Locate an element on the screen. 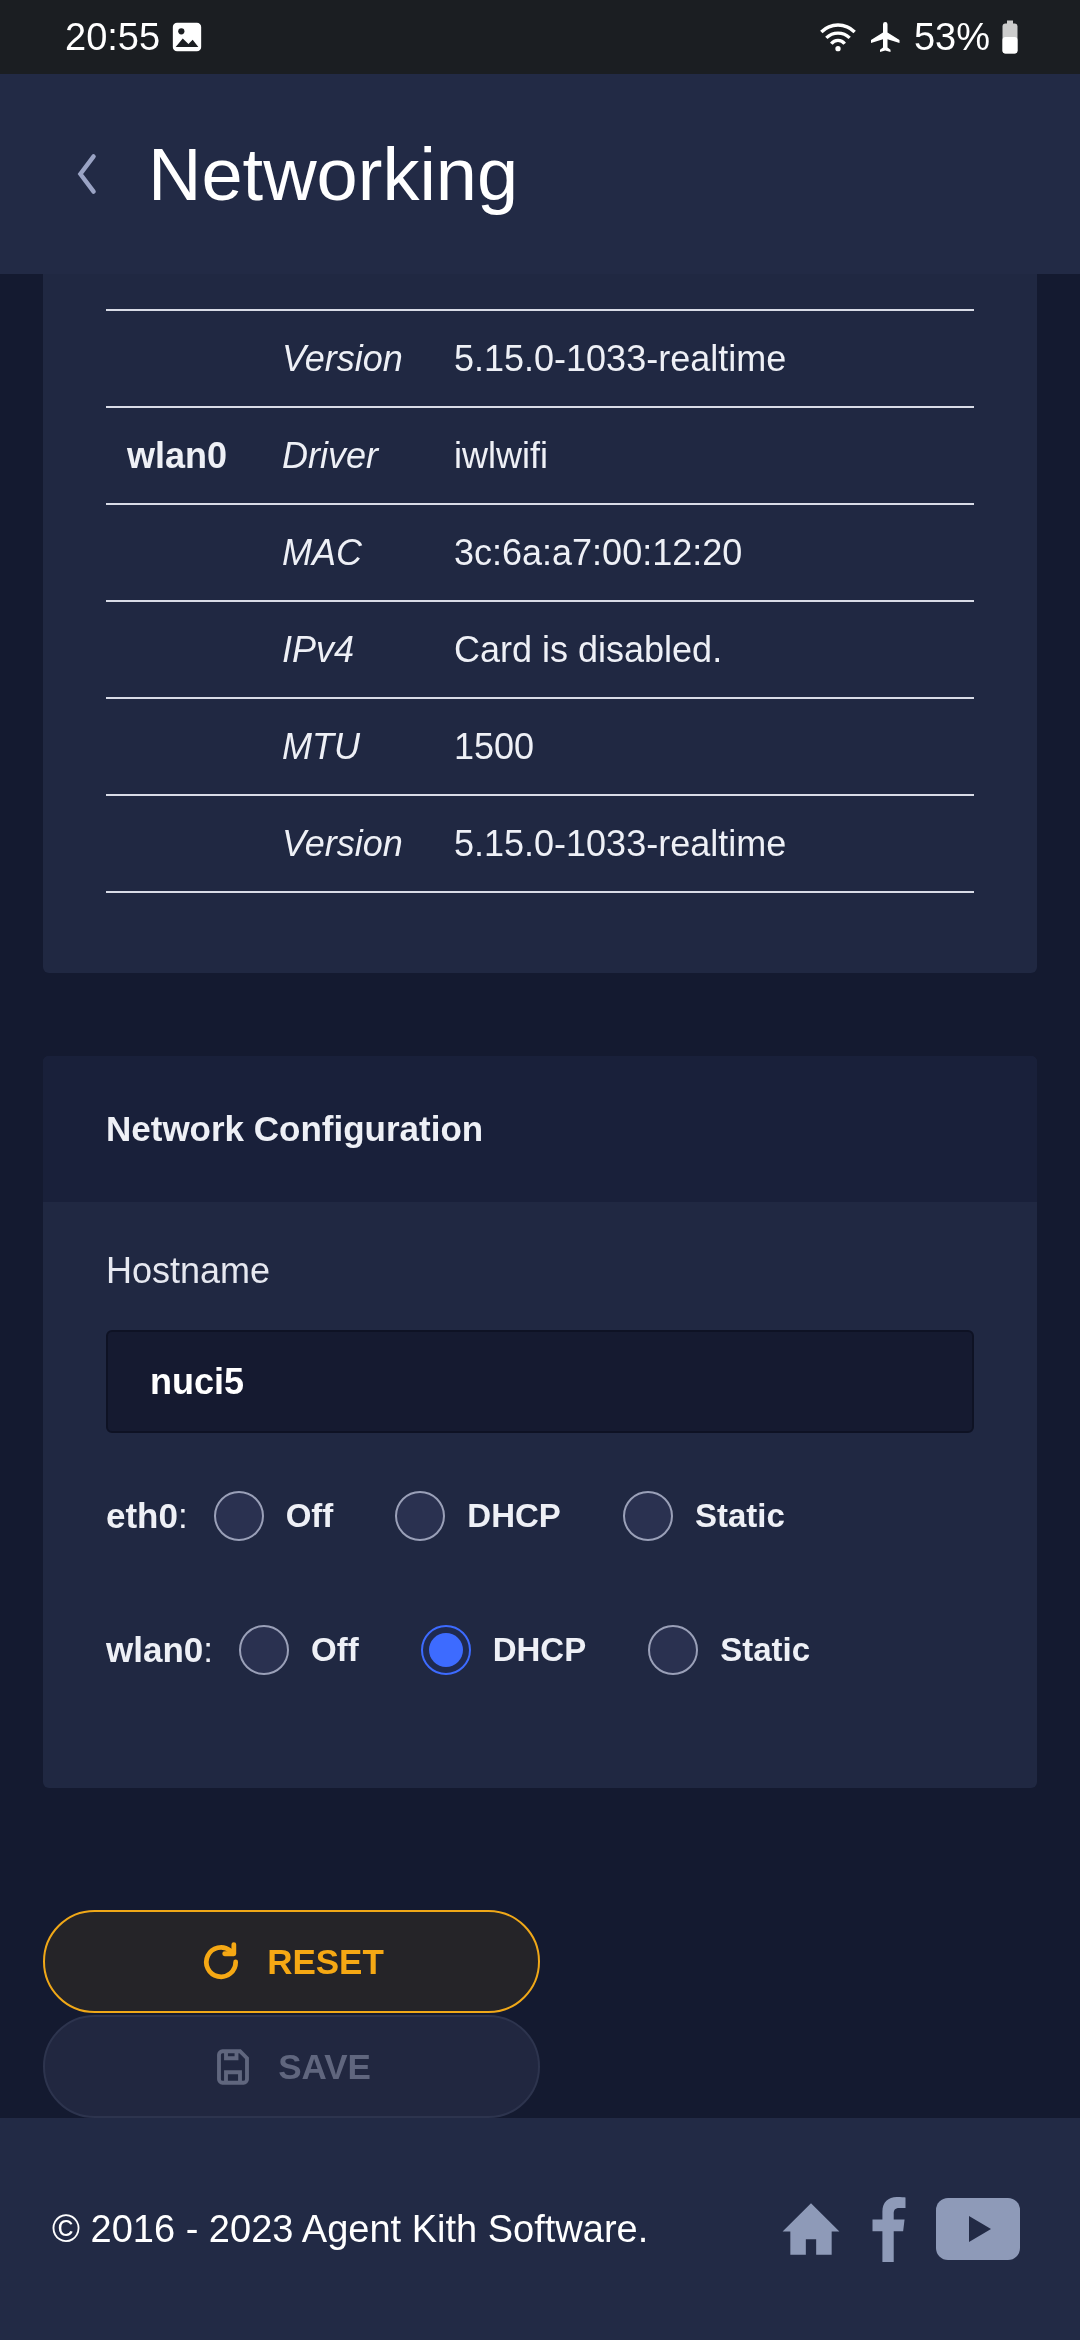 This screenshot has height=2340, width=1080. battery-icon is located at coordinates (1010, 37).